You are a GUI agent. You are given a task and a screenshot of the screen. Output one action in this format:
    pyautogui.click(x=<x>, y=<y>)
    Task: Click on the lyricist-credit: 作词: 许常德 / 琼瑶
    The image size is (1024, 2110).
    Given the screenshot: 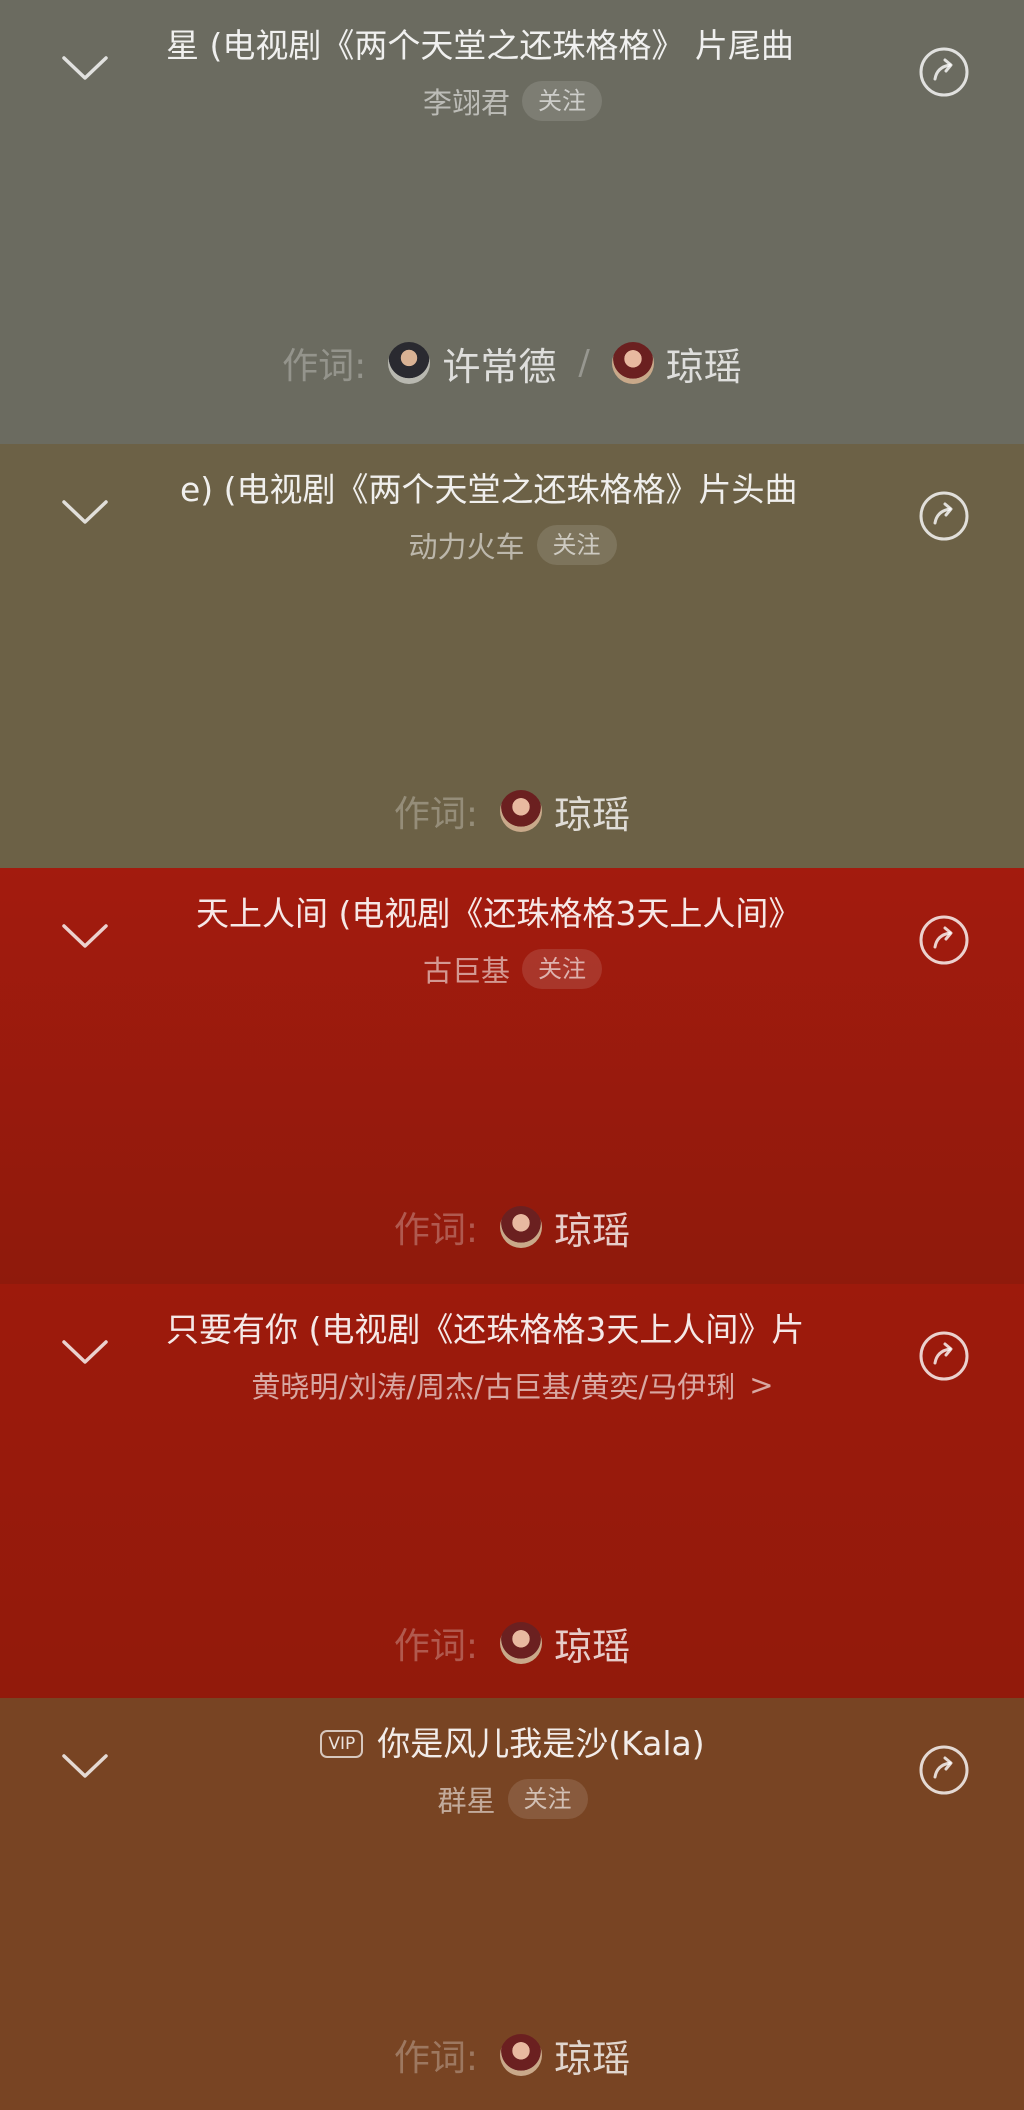 What is the action you would take?
    pyautogui.click(x=512, y=363)
    